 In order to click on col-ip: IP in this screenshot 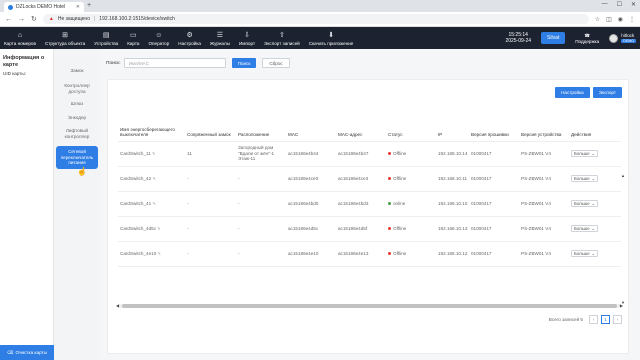, I will do `click(452, 128)`.